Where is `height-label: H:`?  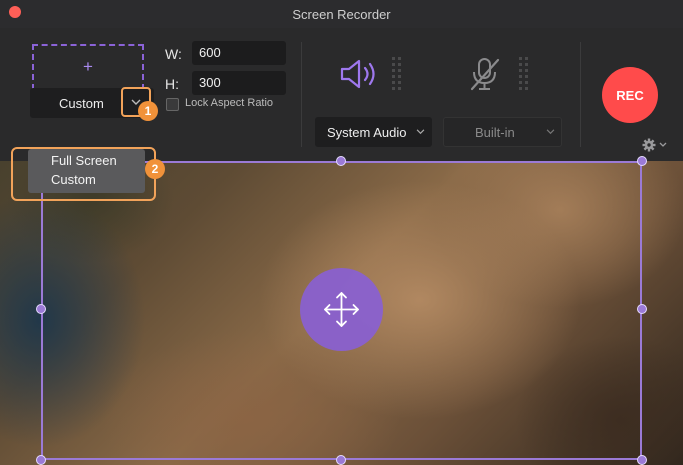 height-label: H: is located at coordinates (172, 84).